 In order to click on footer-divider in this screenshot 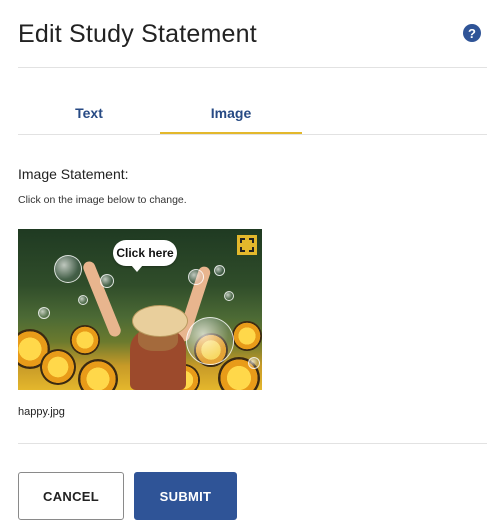, I will do `click(252, 443)`.